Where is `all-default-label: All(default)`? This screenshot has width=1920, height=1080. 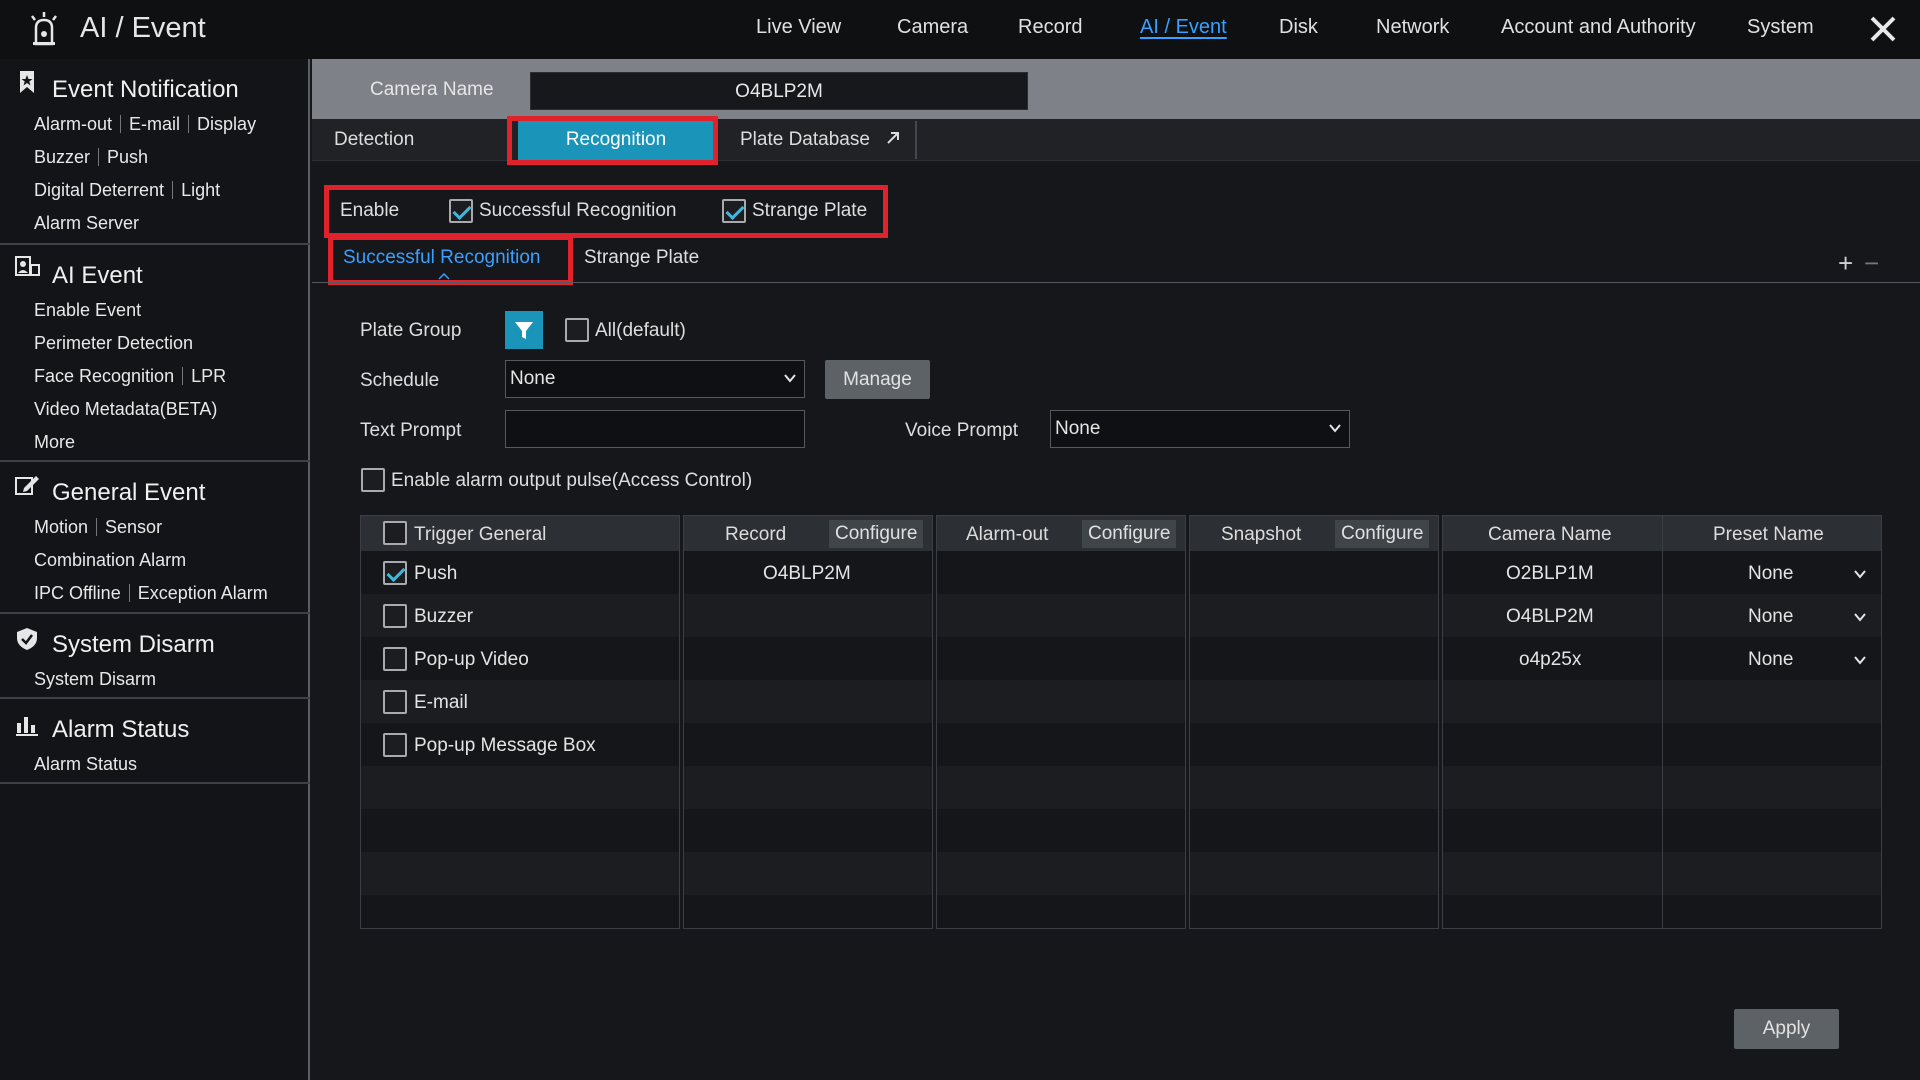 all-default-label: All(default) is located at coordinates (640, 330).